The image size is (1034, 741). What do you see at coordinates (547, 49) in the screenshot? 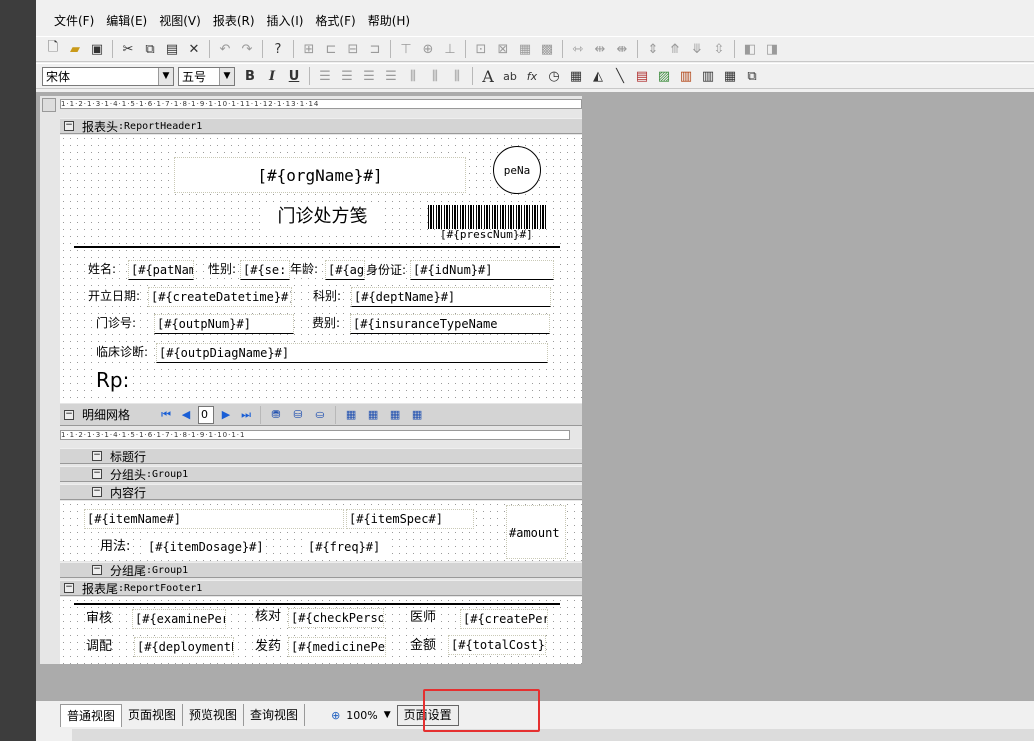
I see `size-to-grid-icon: ▩` at bounding box center [547, 49].